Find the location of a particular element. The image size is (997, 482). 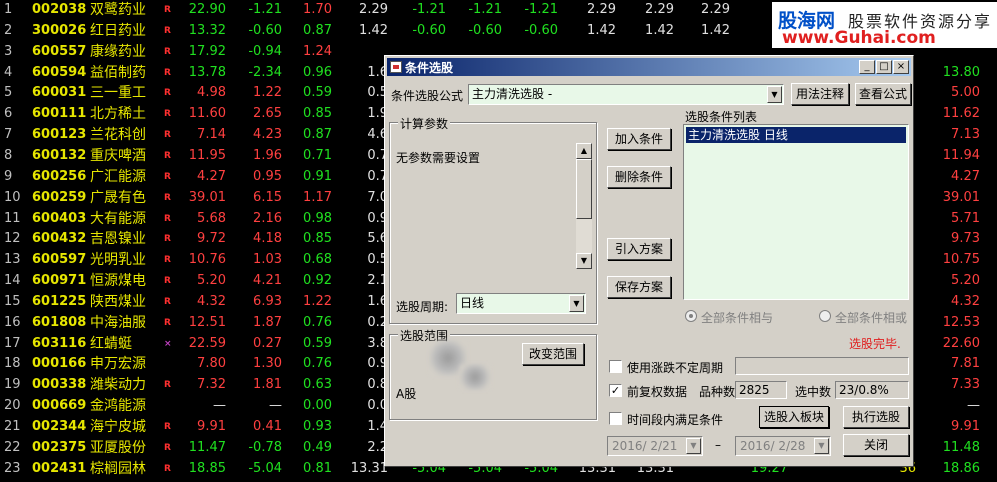

count-value: 2825 is located at coordinates (761, 390).